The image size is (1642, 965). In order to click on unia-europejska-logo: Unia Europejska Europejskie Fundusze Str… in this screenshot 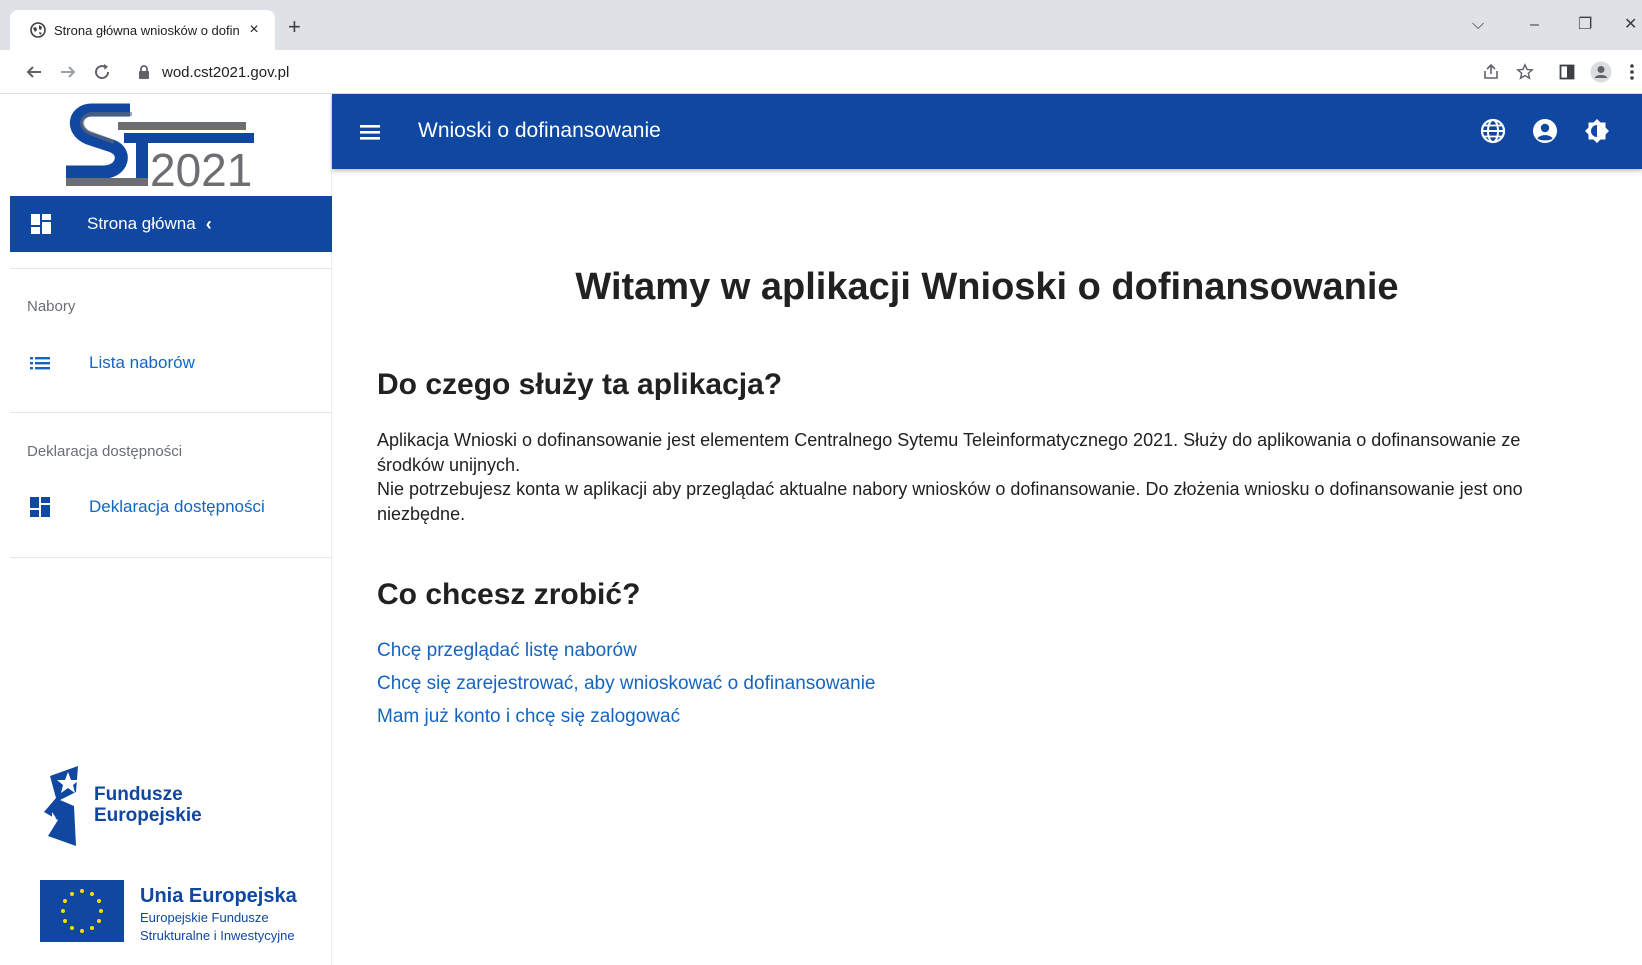, I will do `click(183, 913)`.